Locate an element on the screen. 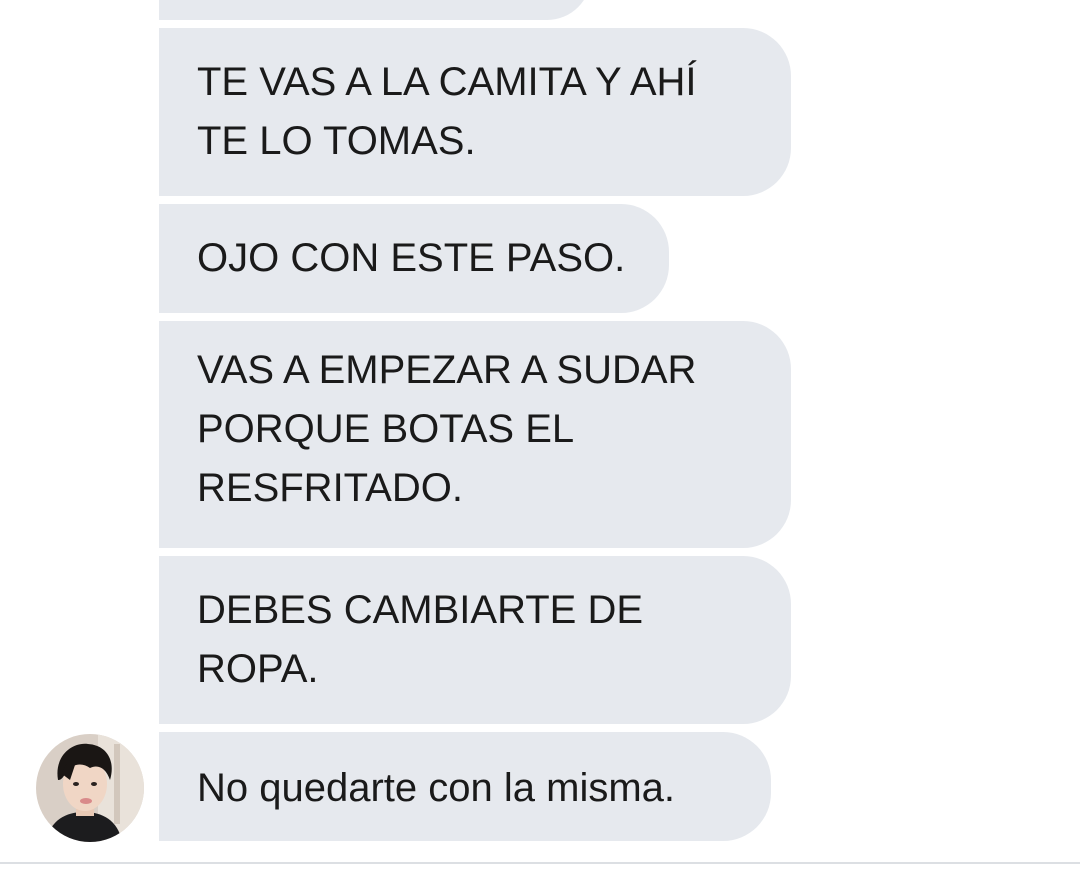 The height and width of the screenshot is (893, 1080). message-bubble: No quedarte con la misma. is located at coordinates (465, 786).